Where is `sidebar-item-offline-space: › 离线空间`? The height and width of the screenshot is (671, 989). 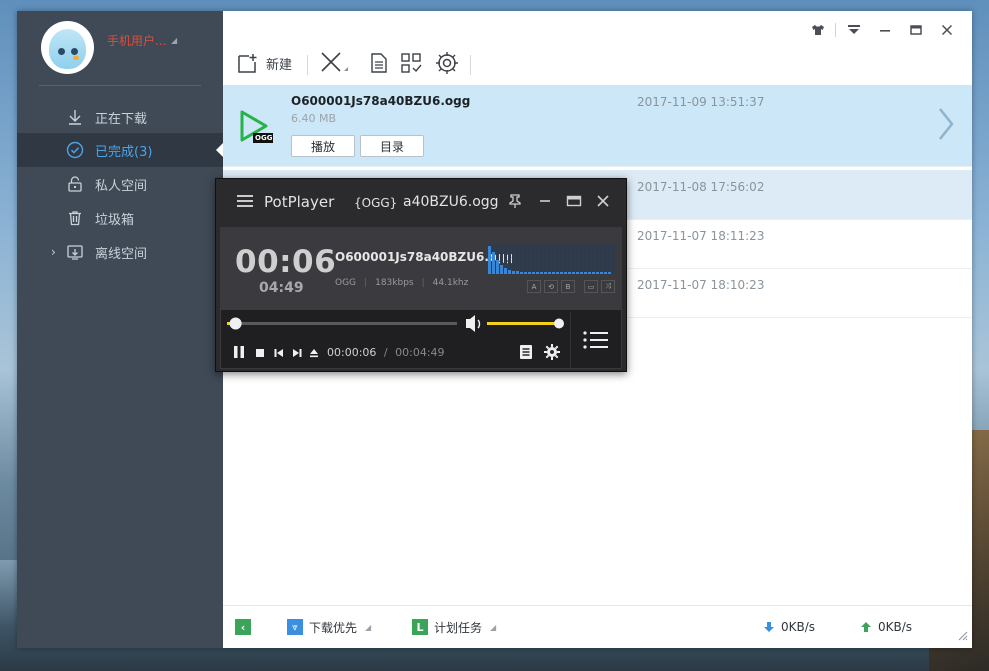
sidebar-item-offline-space: › 离线空间 is located at coordinates (120, 252).